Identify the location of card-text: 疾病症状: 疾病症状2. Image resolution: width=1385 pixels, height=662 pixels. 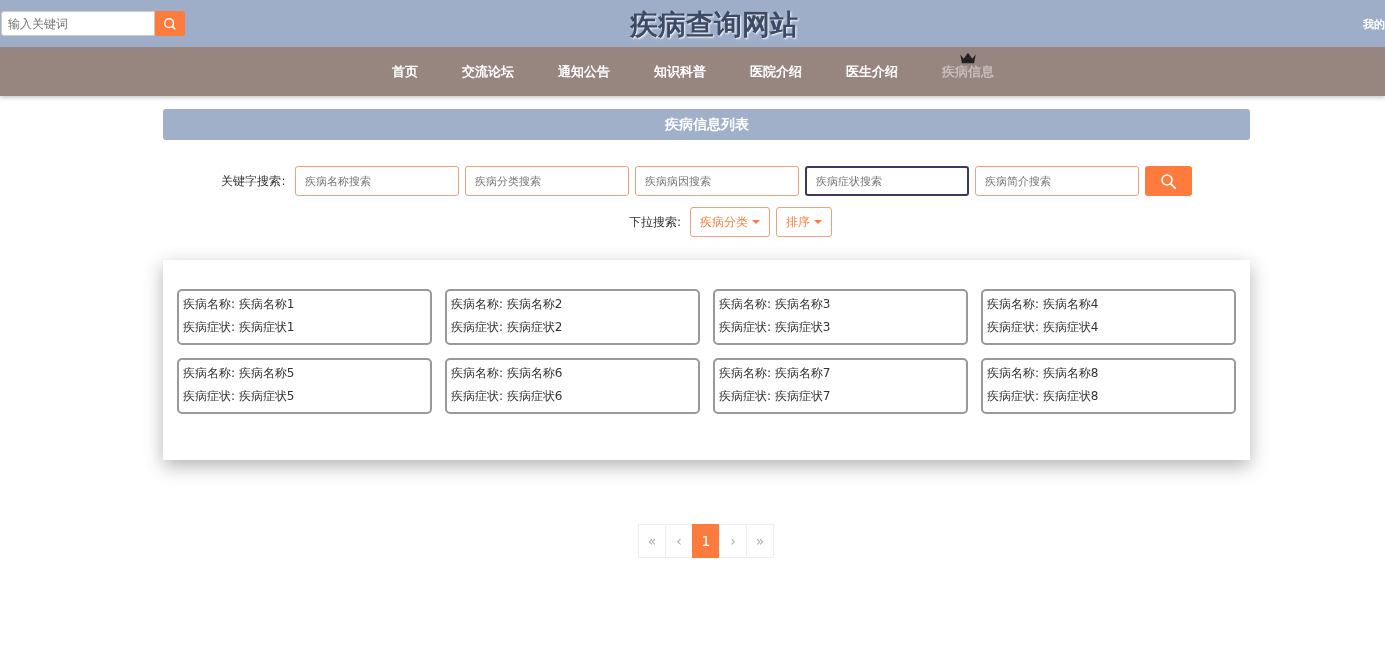
(507, 327).